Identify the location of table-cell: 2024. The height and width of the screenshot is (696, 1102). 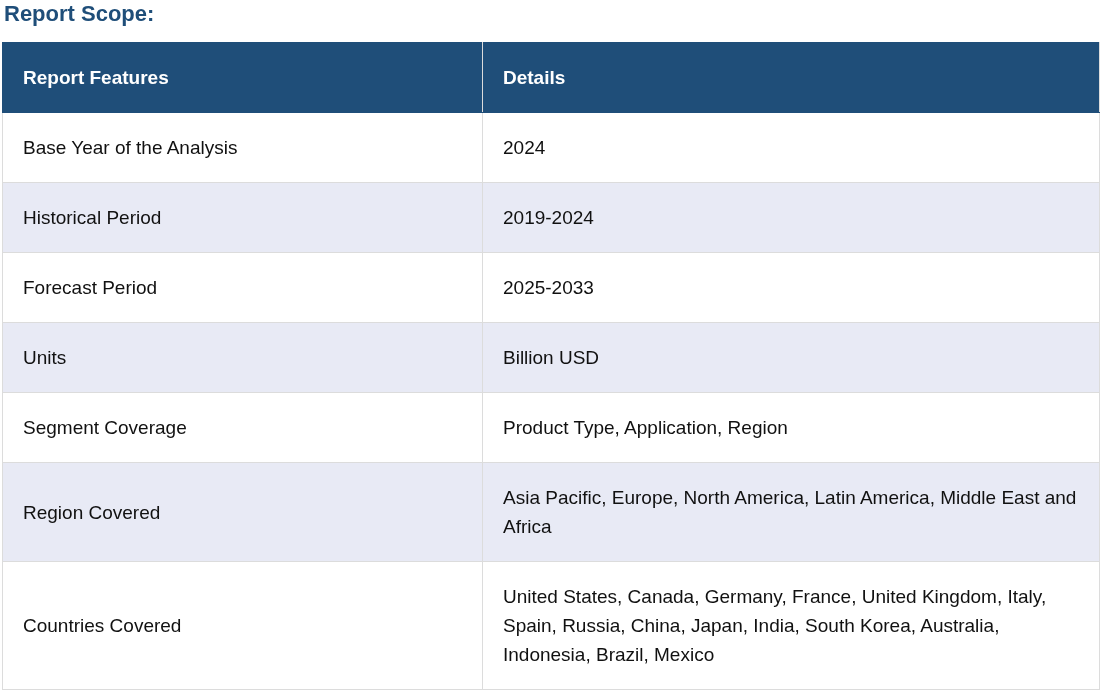
(791, 147).